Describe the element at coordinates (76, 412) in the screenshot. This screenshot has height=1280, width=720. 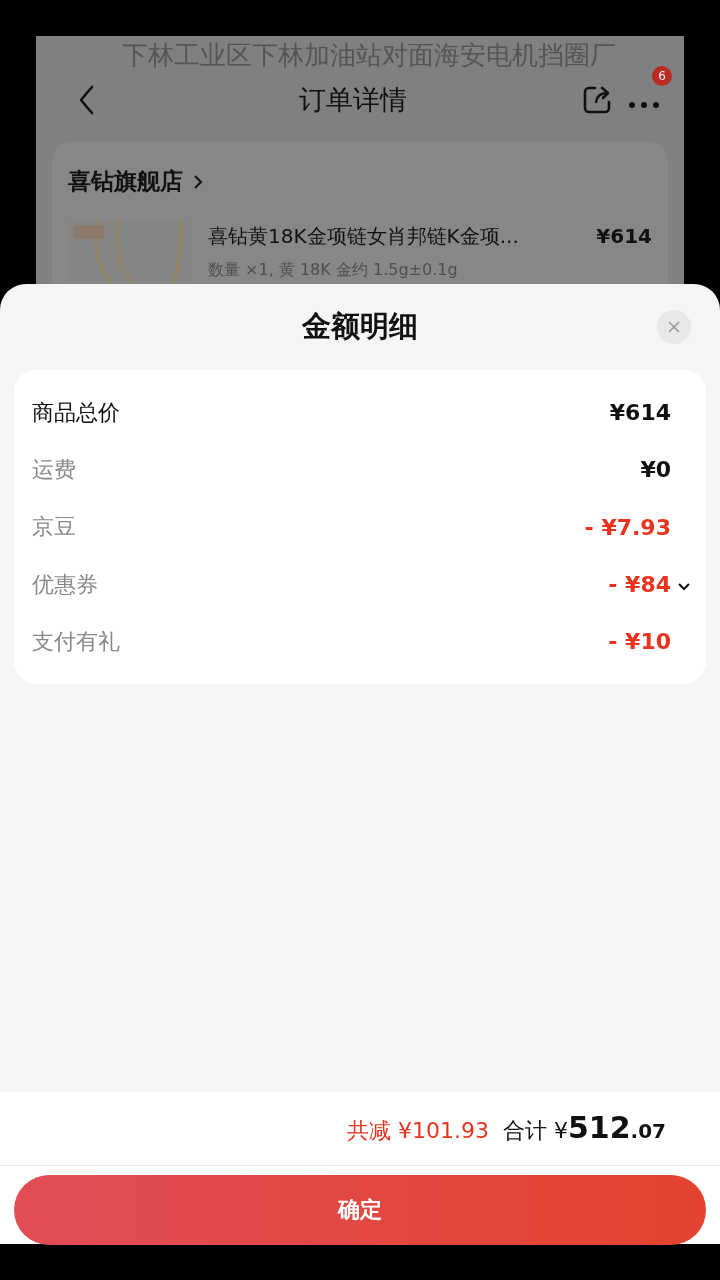
I see `row-label: 商品总价` at that location.